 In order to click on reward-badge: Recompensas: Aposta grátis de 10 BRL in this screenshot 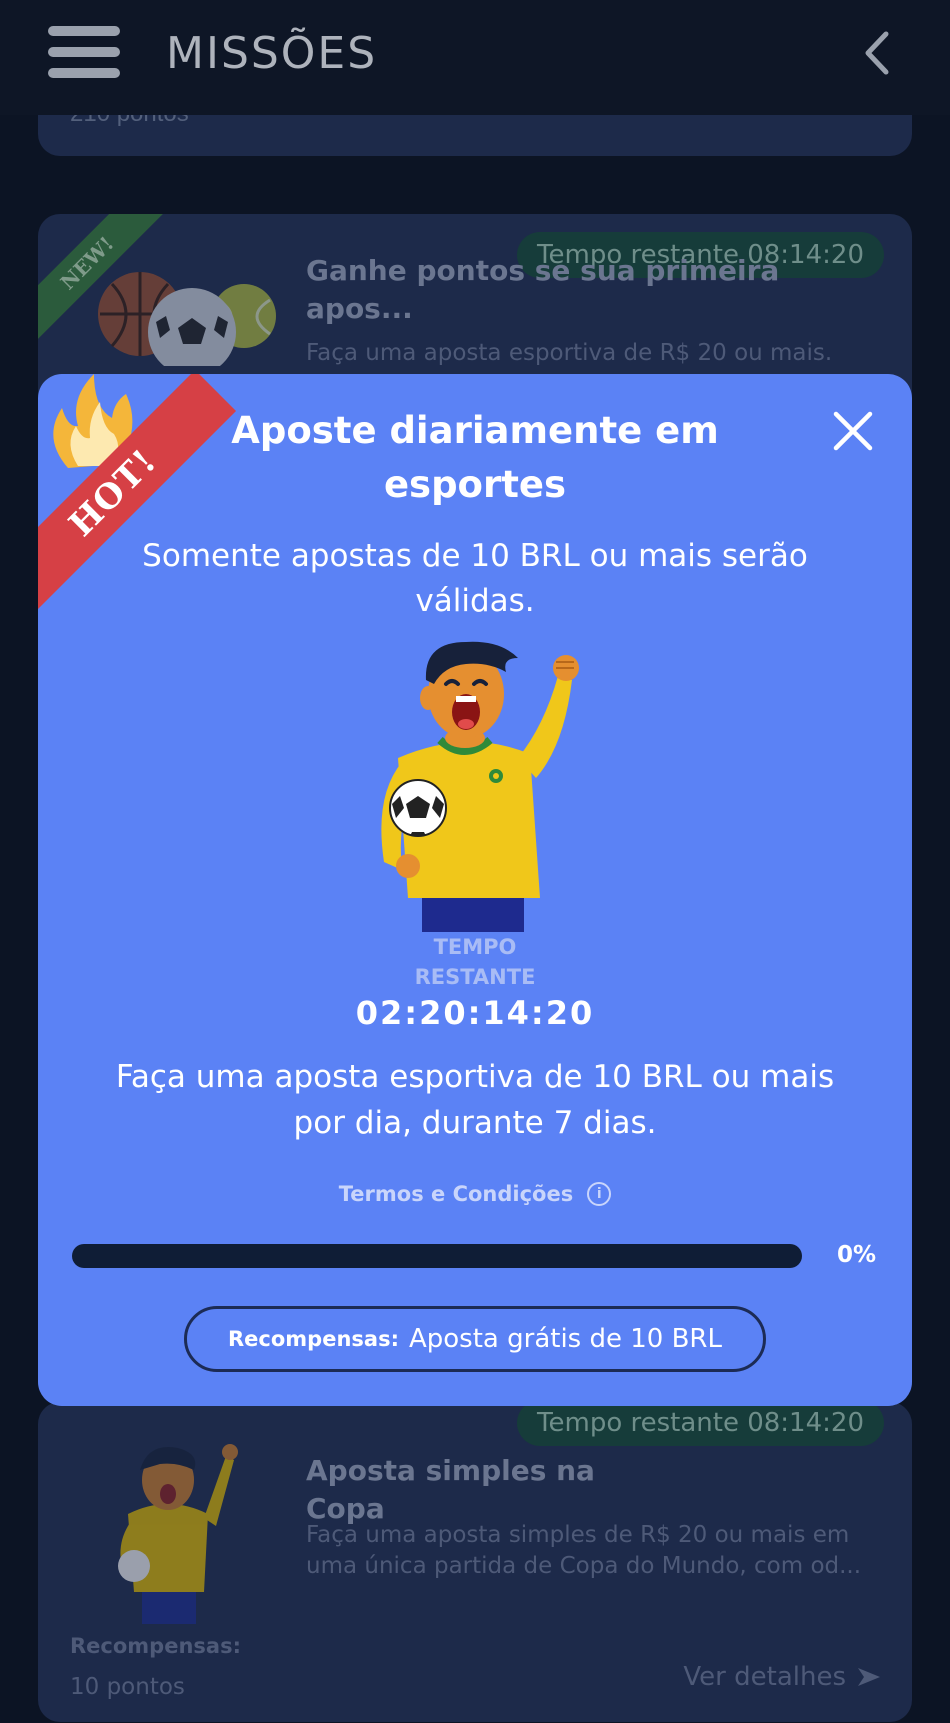, I will do `click(475, 1339)`.